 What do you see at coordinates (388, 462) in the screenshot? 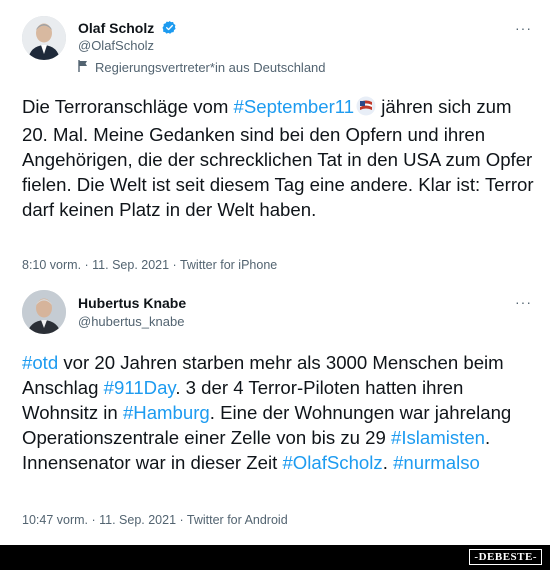
I see `tweet-text-segment: .` at bounding box center [388, 462].